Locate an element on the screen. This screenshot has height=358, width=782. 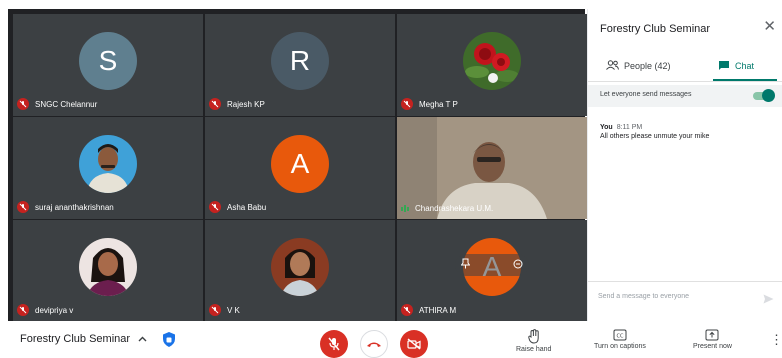
shield-icon is located at coordinates (169, 342).